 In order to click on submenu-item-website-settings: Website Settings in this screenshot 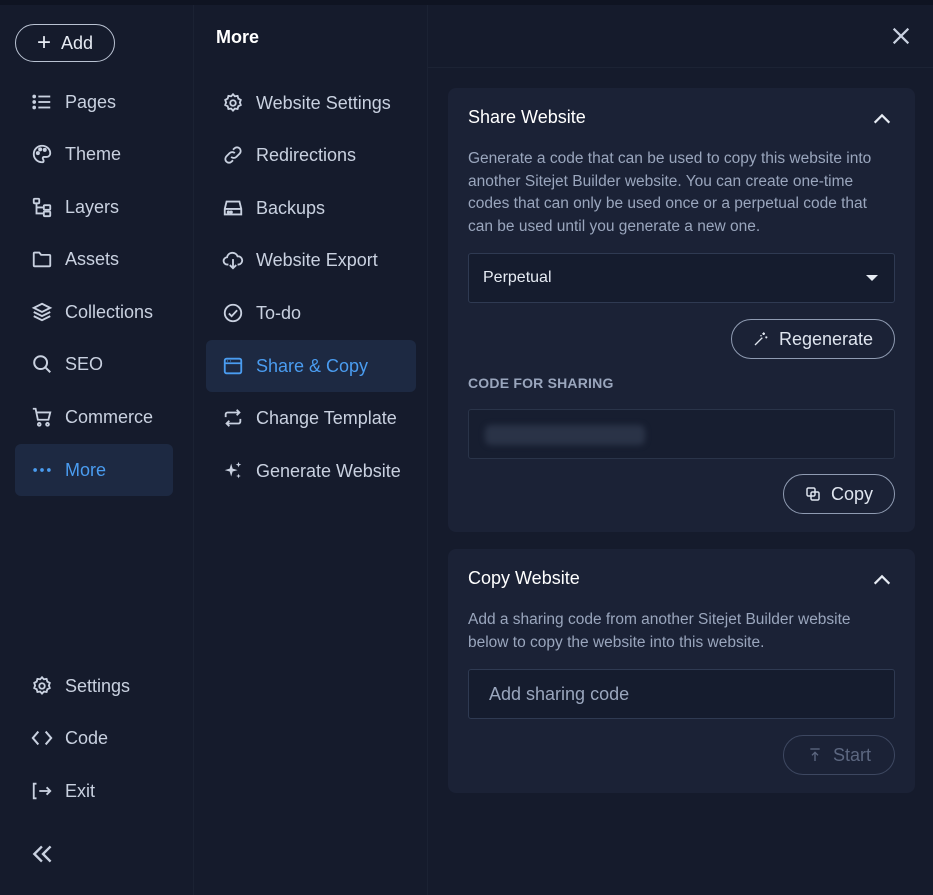, I will do `click(311, 103)`.